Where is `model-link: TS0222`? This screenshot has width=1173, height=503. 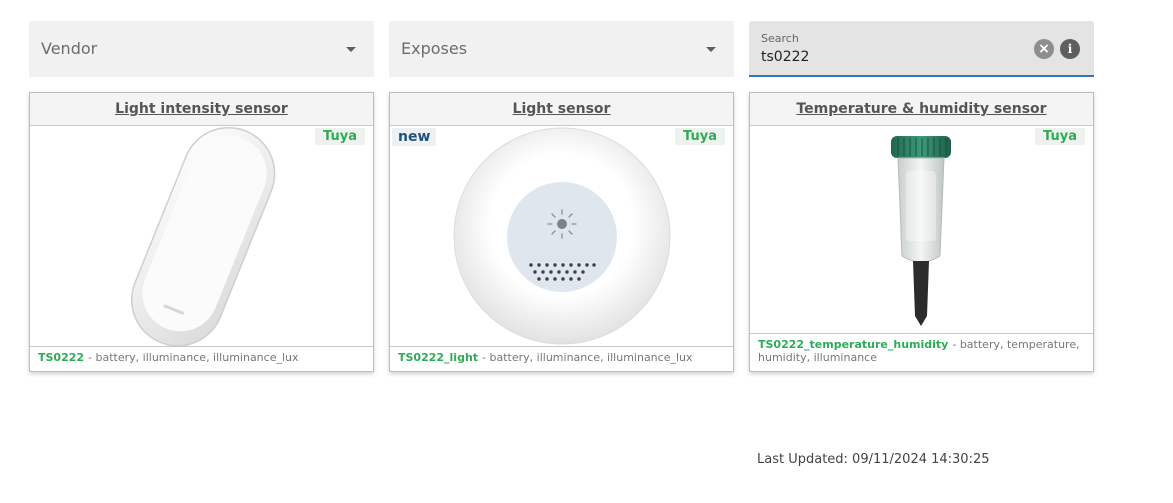
model-link: TS0222 is located at coordinates (61, 357).